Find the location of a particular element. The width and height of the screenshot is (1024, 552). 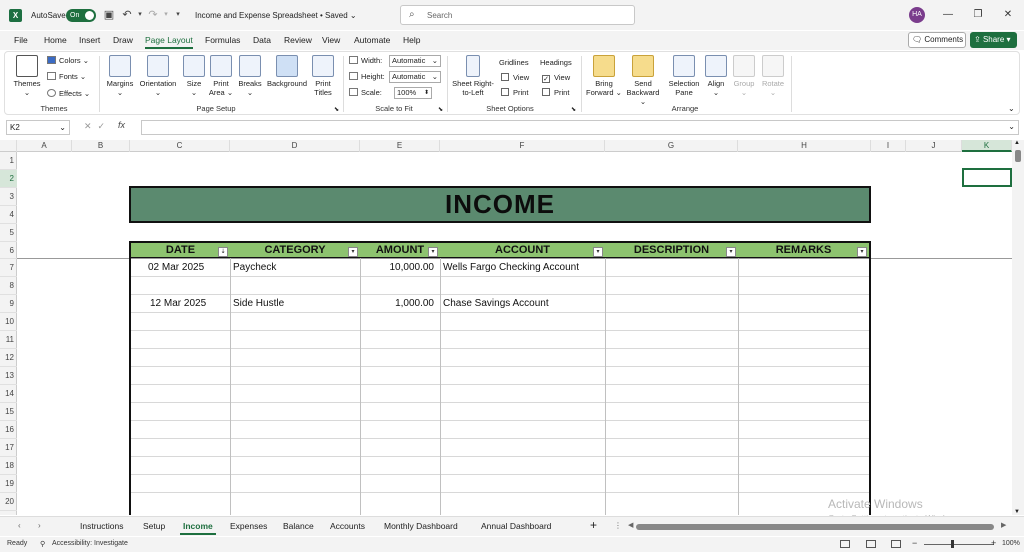

tab-insert: Insert is located at coordinates (89, 40).